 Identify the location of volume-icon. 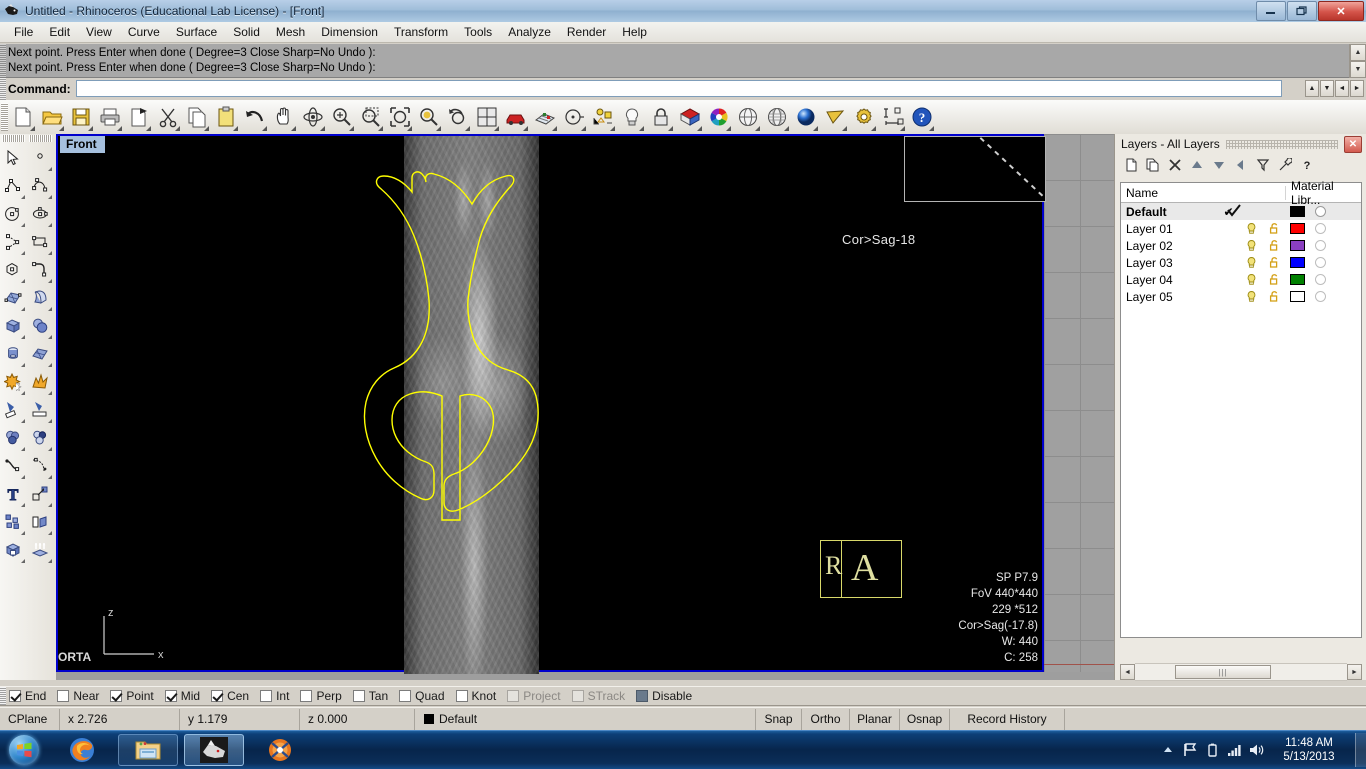
(1256, 750).